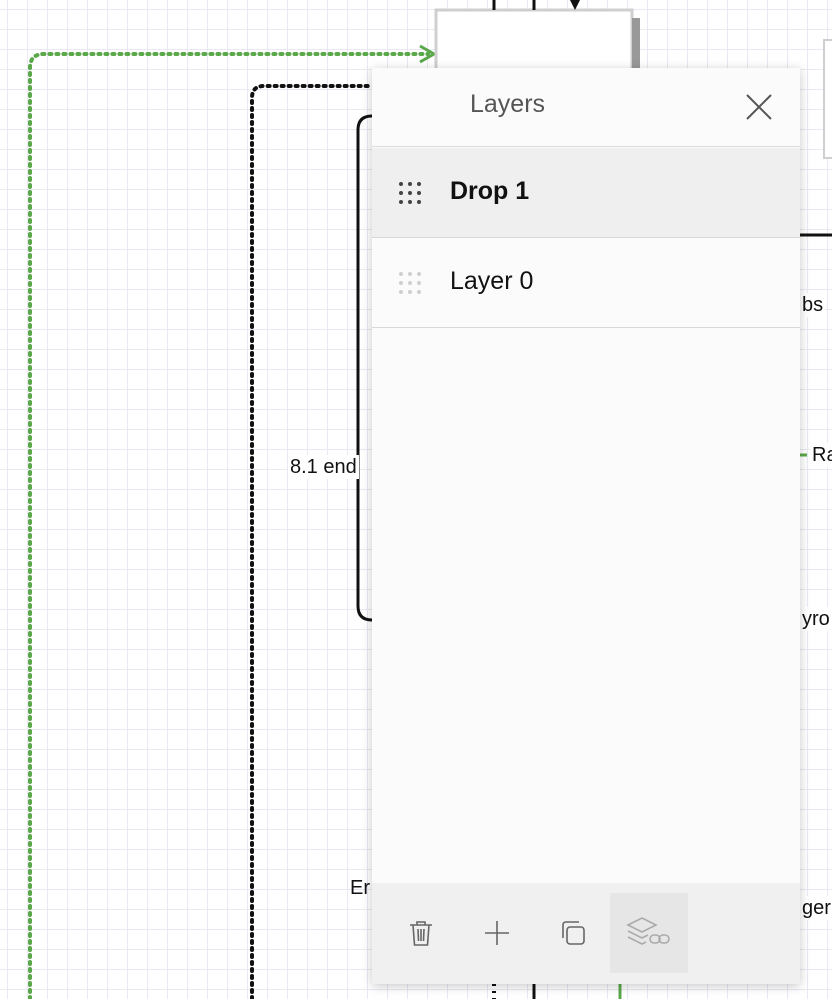  I want to click on right-box-edge, so click(827, 99).